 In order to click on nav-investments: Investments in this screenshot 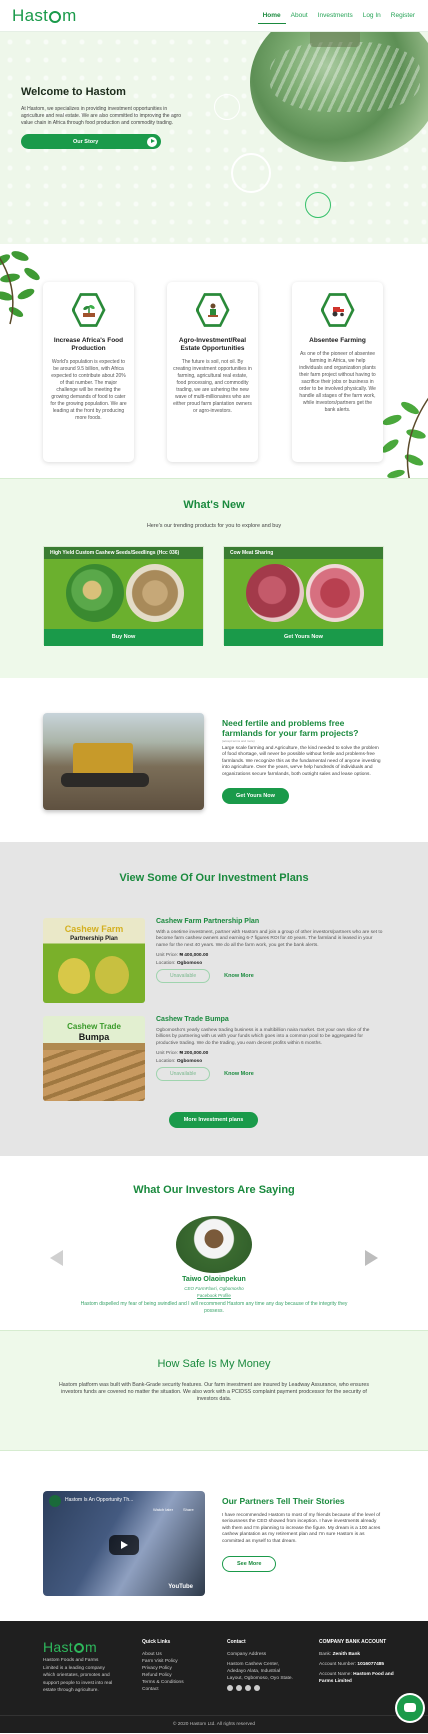, I will do `click(335, 16)`.